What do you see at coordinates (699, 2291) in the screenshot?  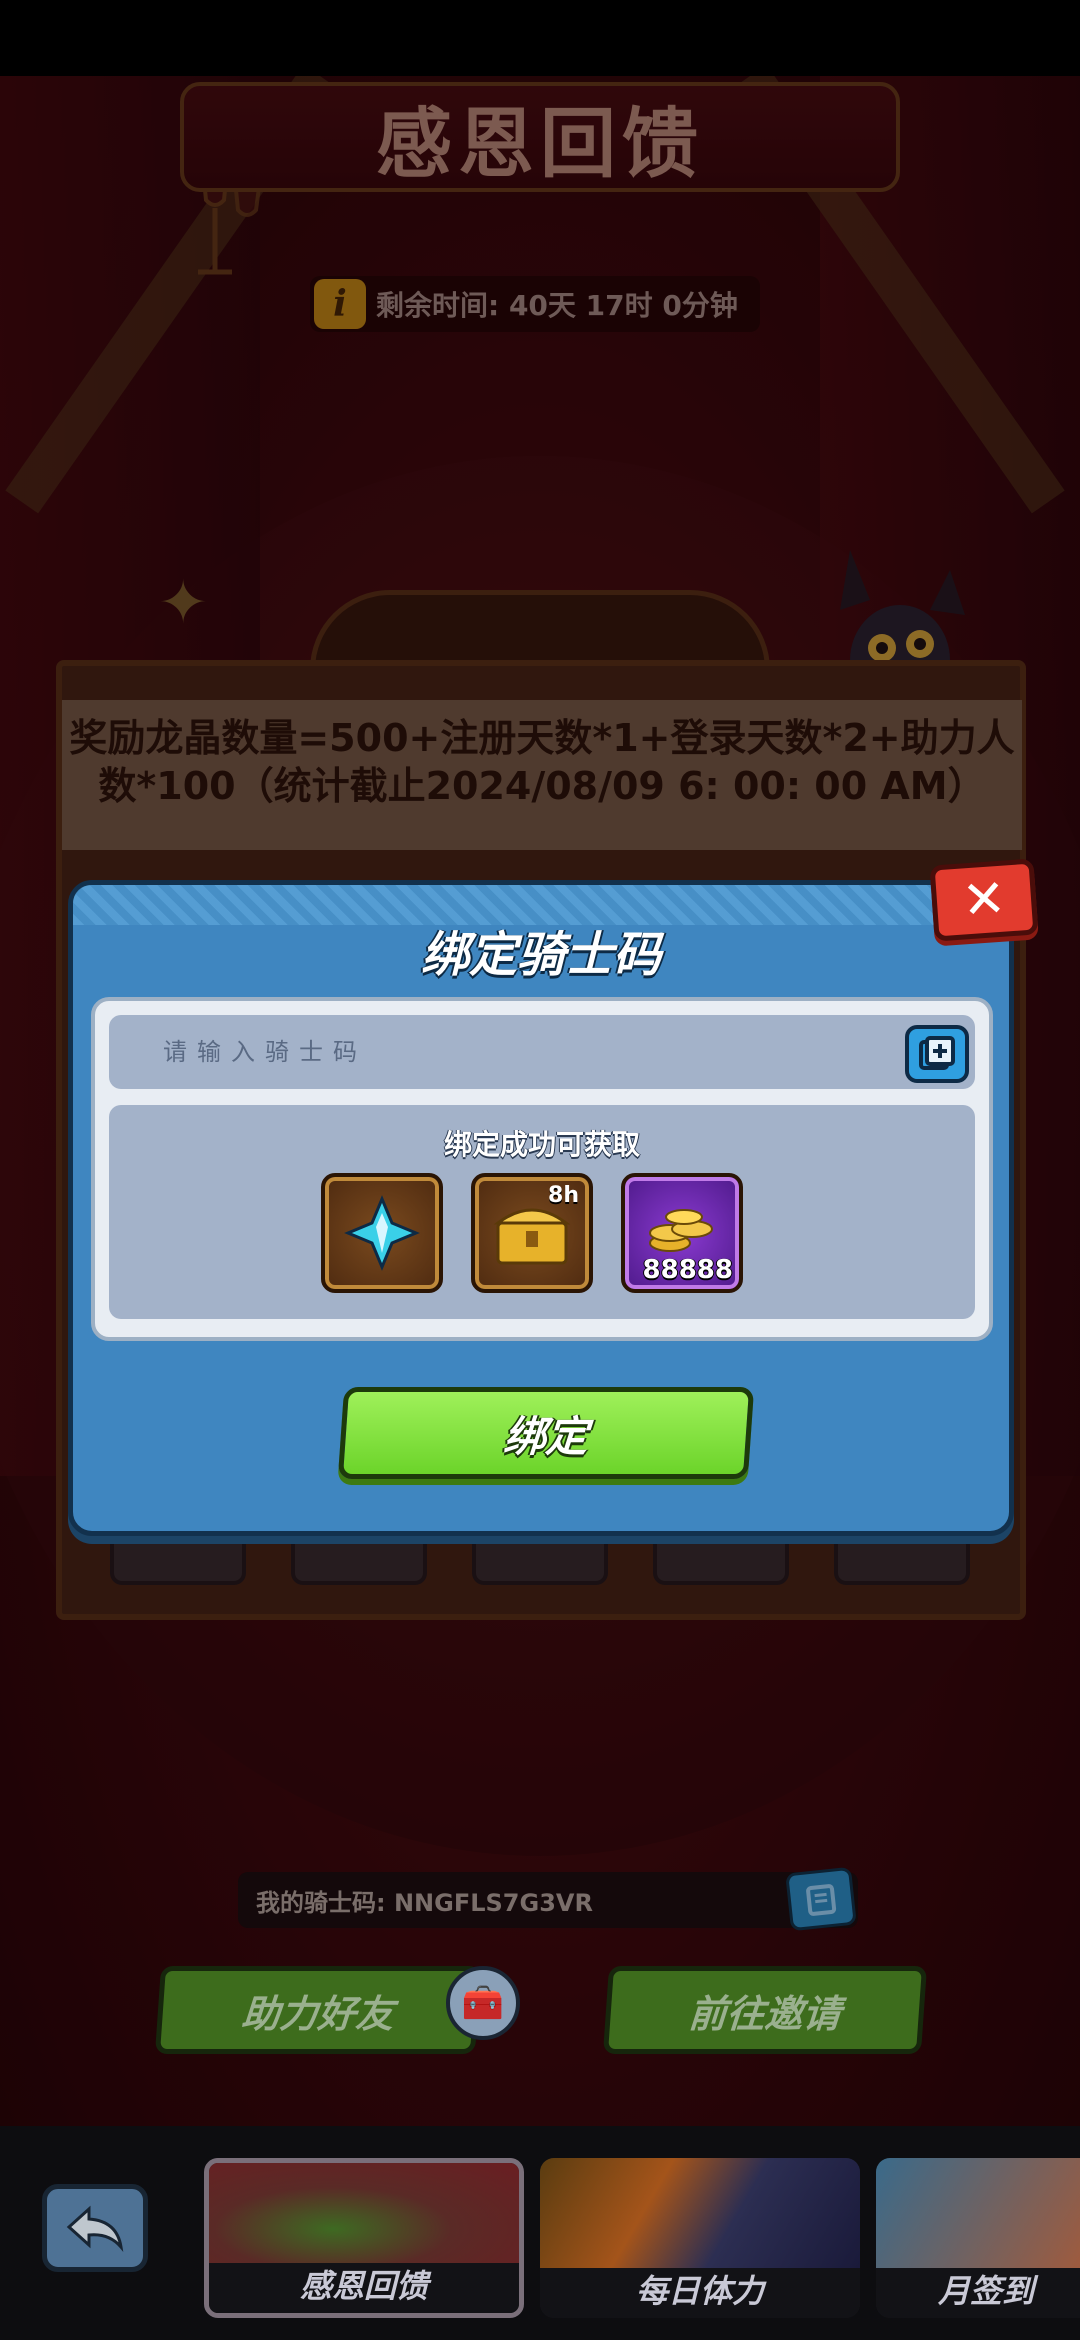 I see `tab-label: 每日体力` at bounding box center [699, 2291].